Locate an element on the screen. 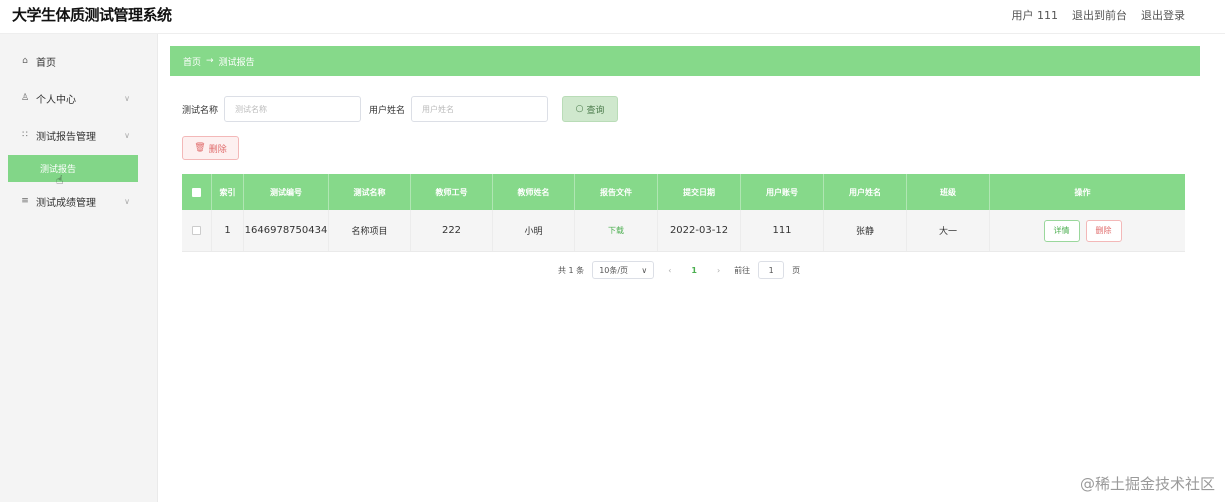 This screenshot has height=502, width=1225. app-title: 大学生体质测试管理系统 is located at coordinates (92, 15).